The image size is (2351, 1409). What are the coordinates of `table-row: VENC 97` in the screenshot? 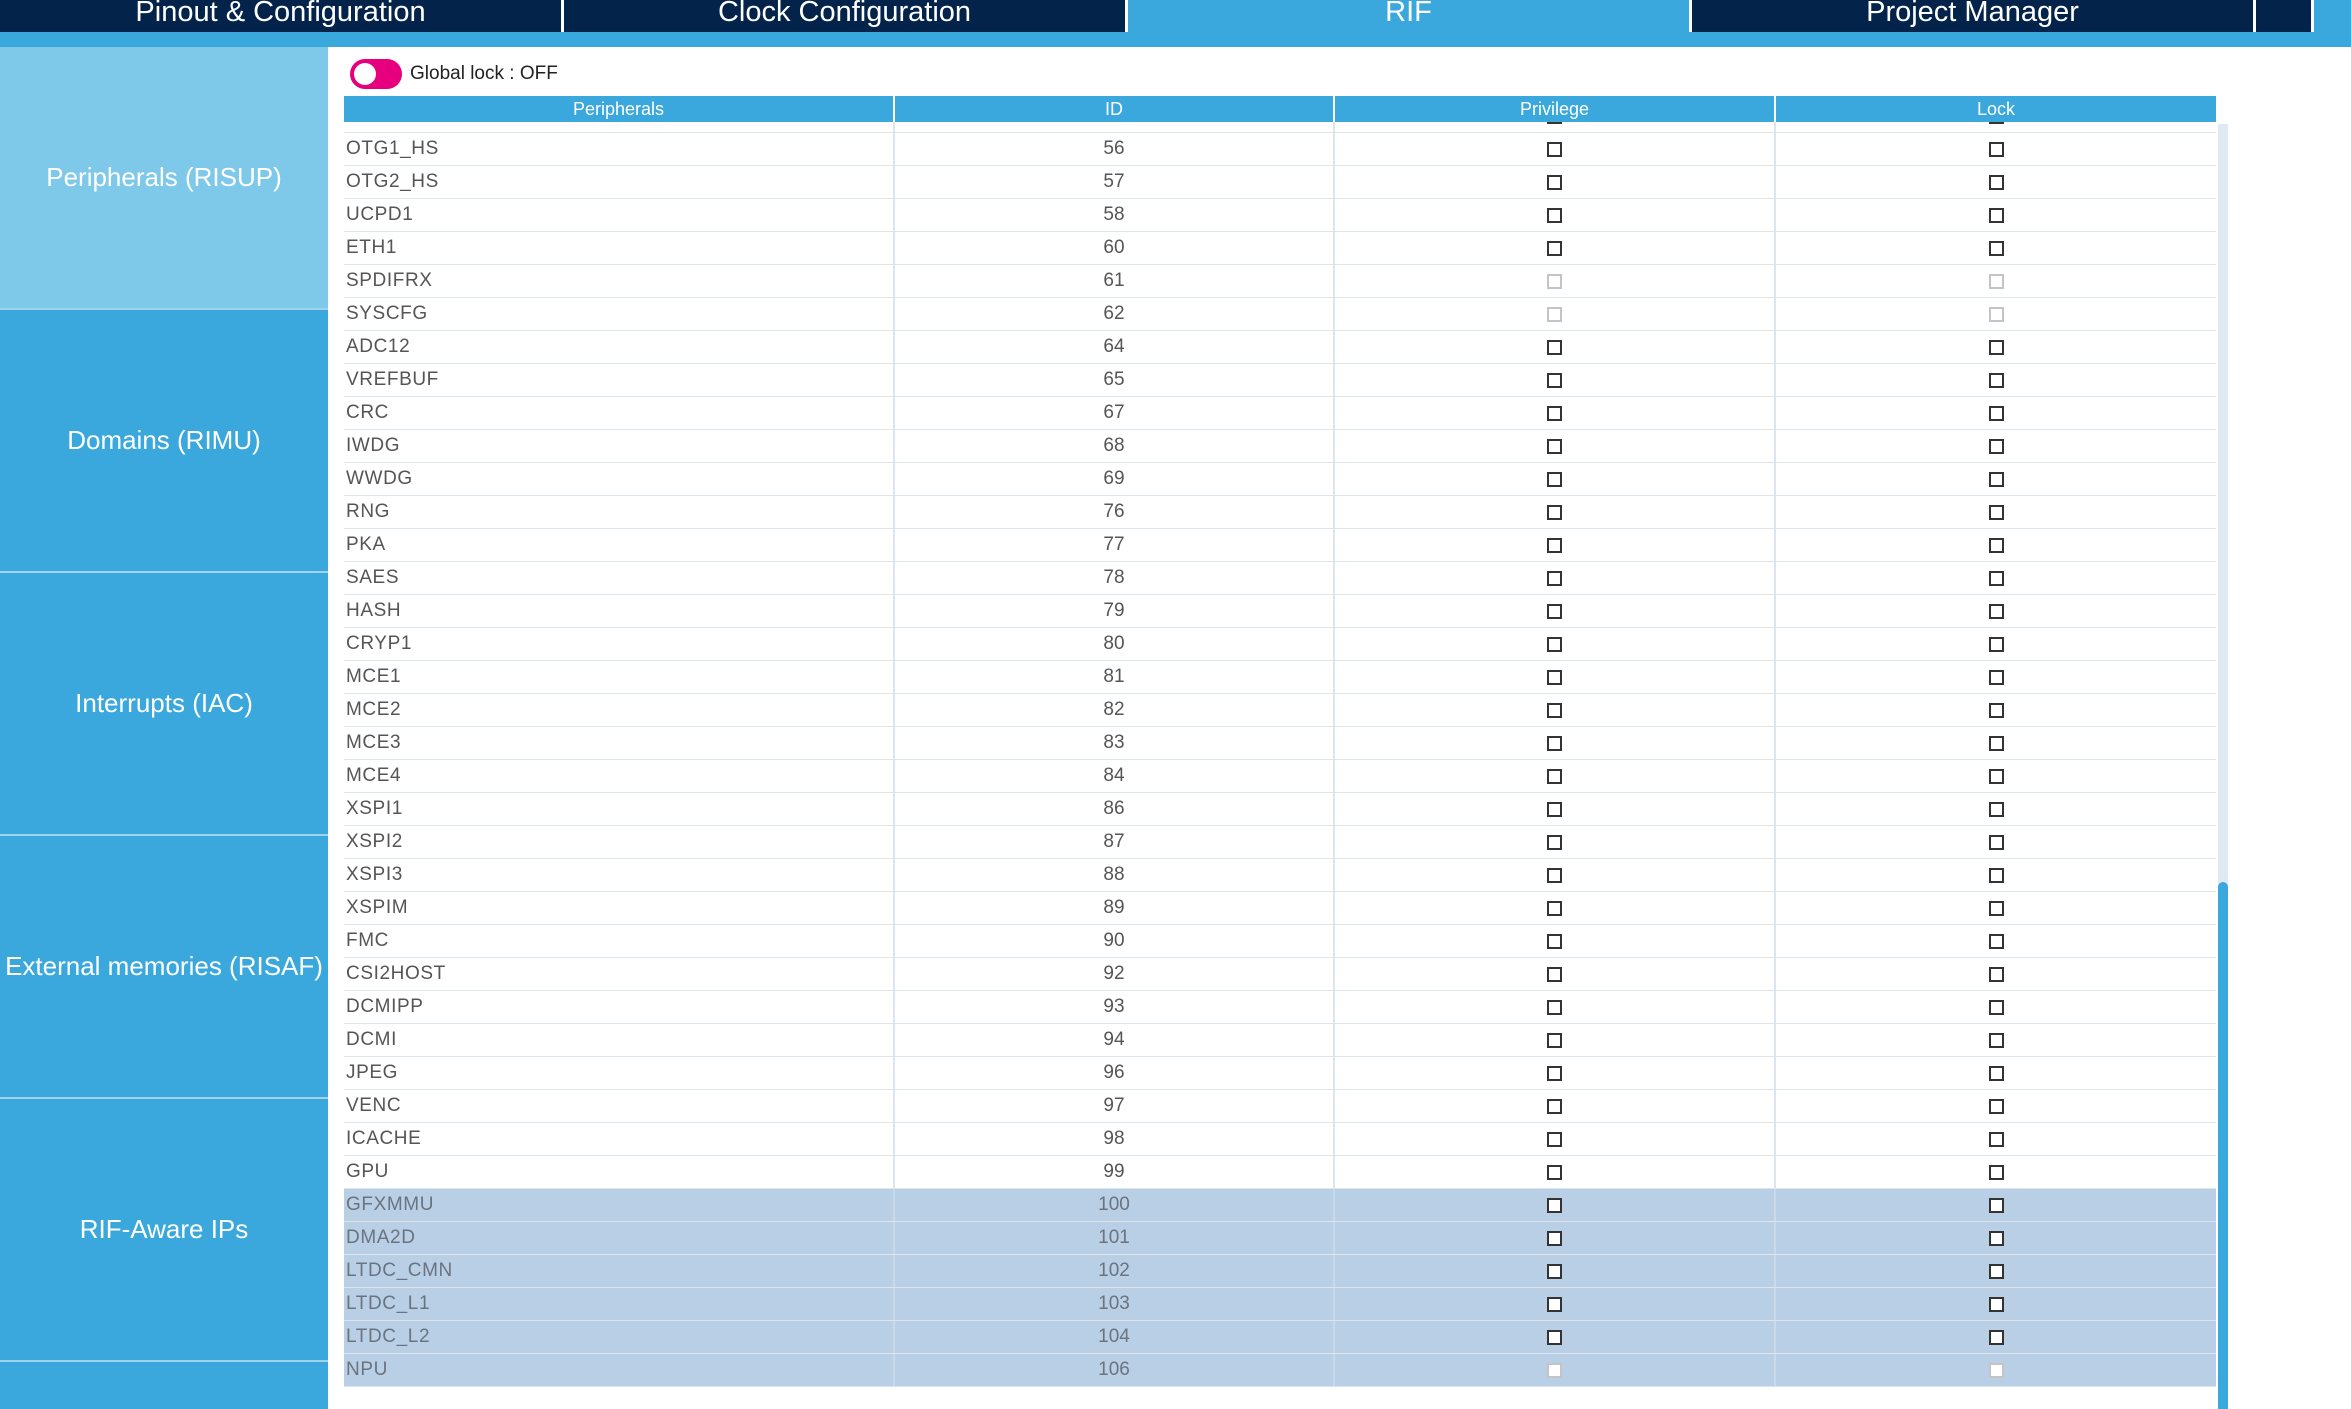 It's located at (1280, 1106).